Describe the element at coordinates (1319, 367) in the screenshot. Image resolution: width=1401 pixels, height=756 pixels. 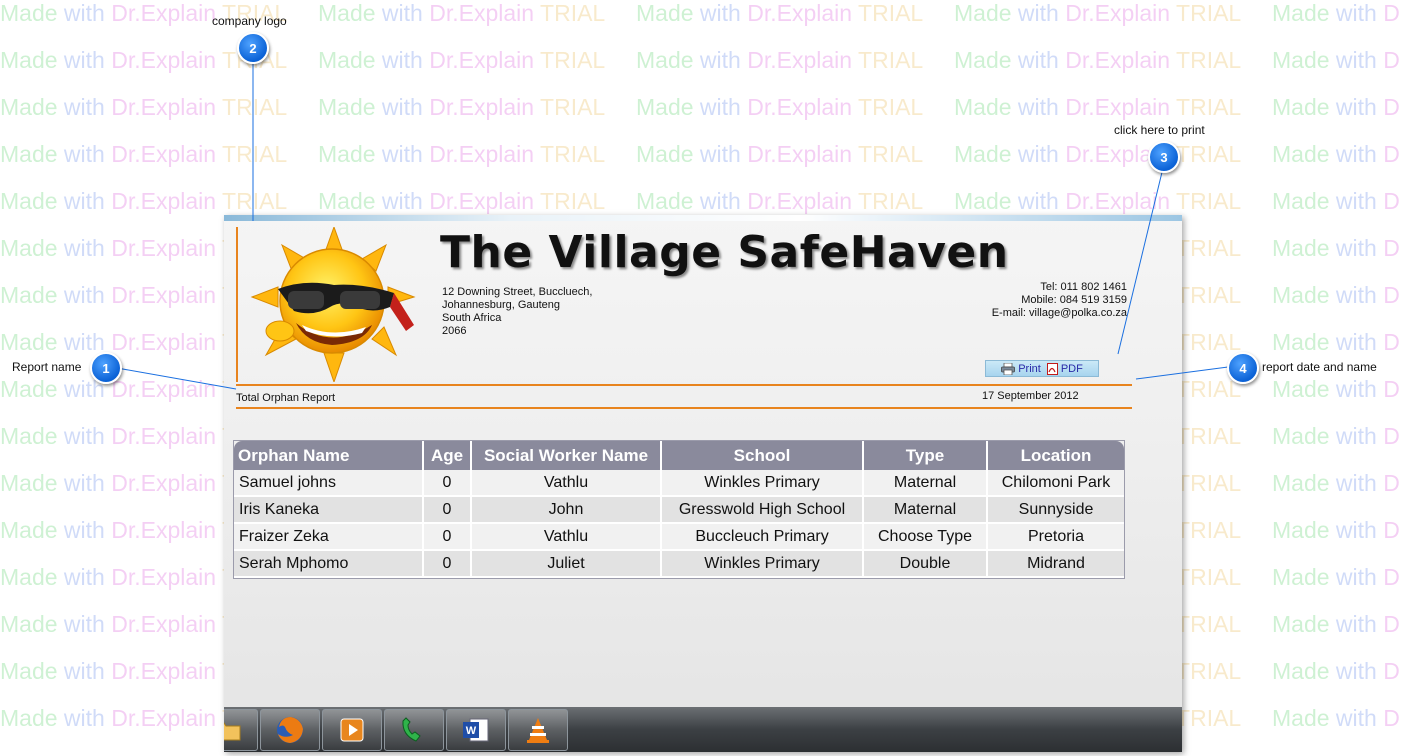
I see `callout-label-report-date: report date and name` at that location.